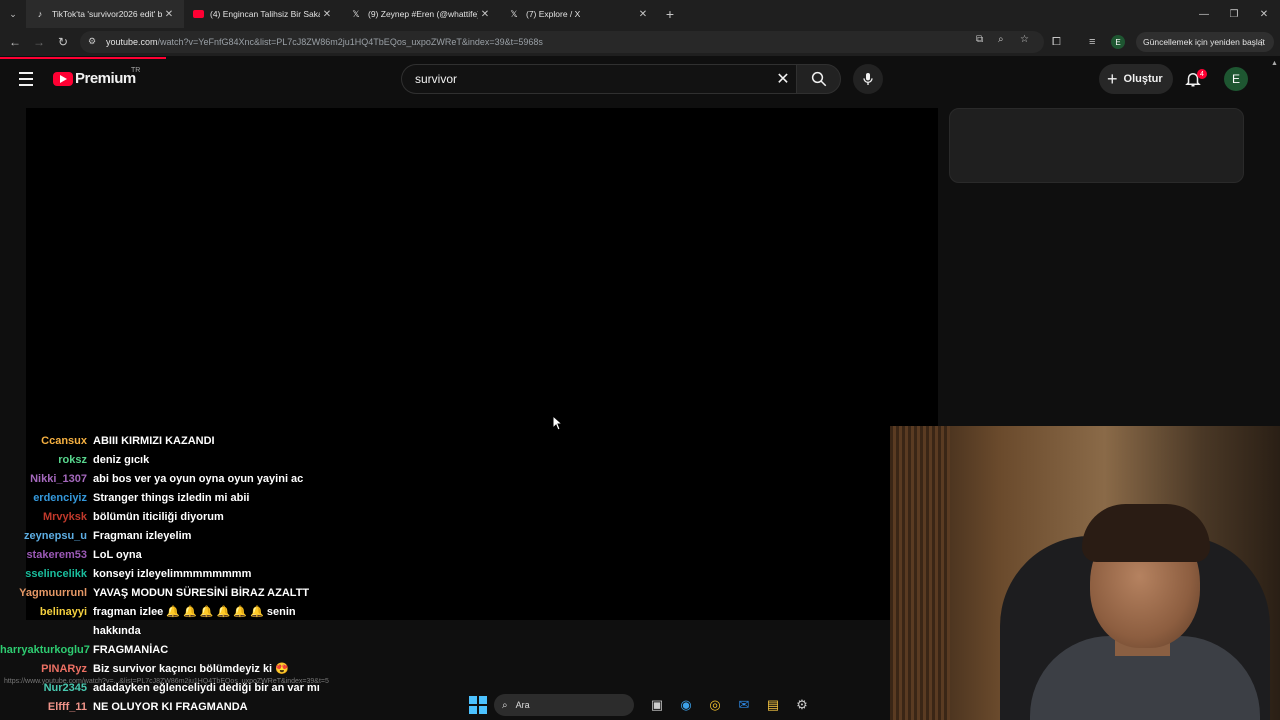  Describe the element at coordinates (194, 621) in the screenshot. I see `chat-message-text: fragman izlee 🔔 🔔 🔔 🔔 🔔 🔔 senin hakkında` at that location.